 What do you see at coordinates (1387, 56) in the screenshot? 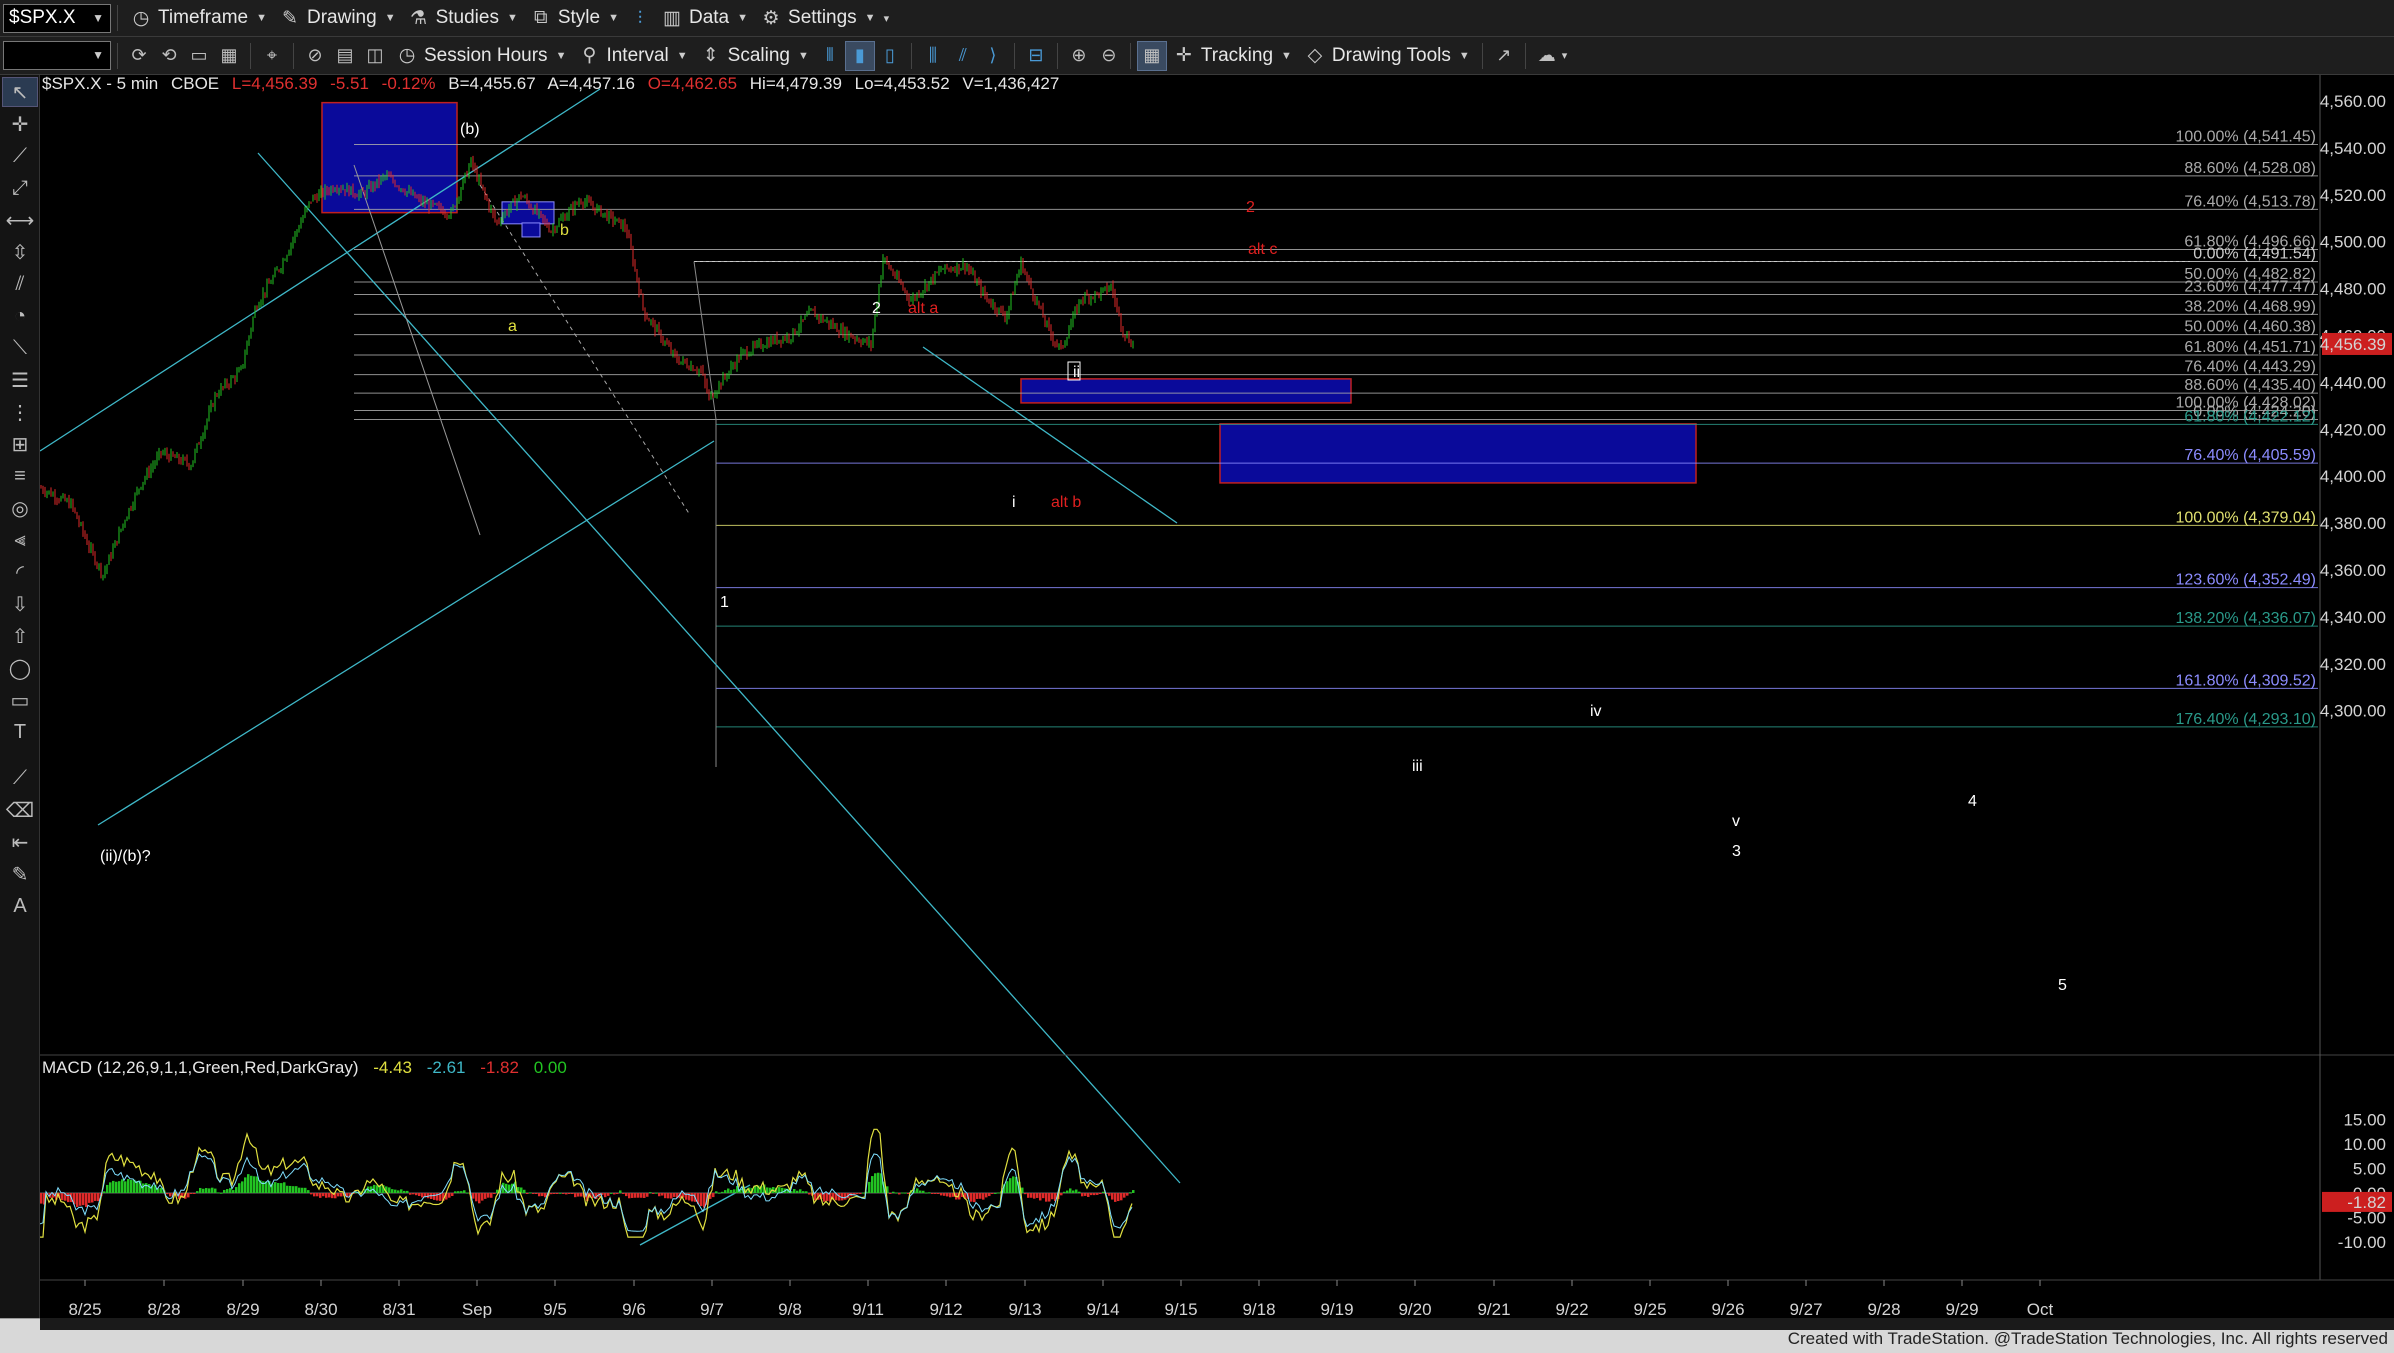
I see `drawing-tools-menu: ◇ Drawing Tools ▼` at bounding box center [1387, 56].